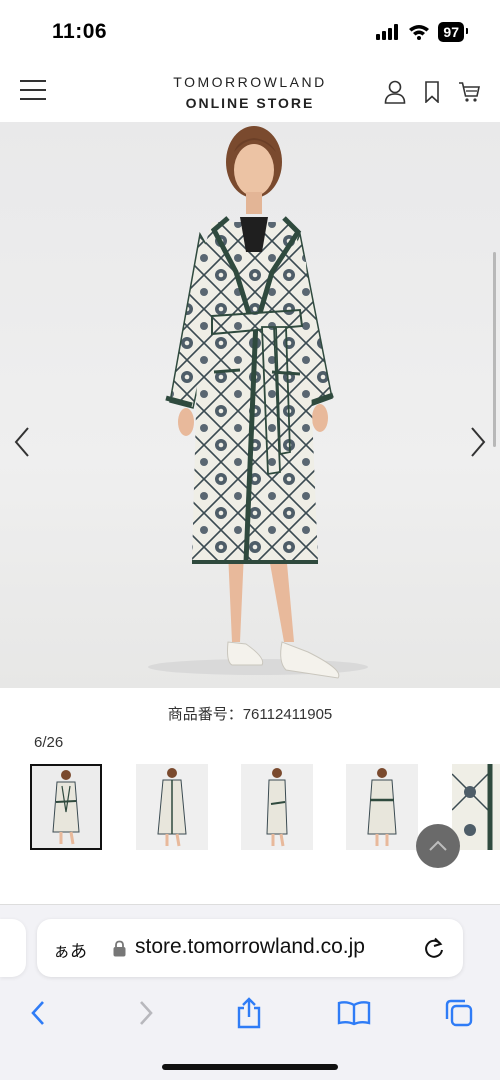 This screenshot has height=1080, width=500. Describe the element at coordinates (80, 31) in the screenshot. I see `status-time: 11:06` at that location.